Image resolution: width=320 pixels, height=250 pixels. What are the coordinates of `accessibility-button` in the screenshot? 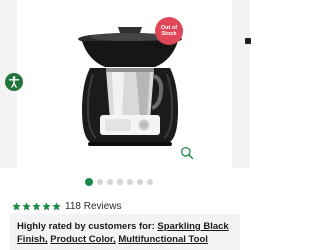 It's located at (14, 82).